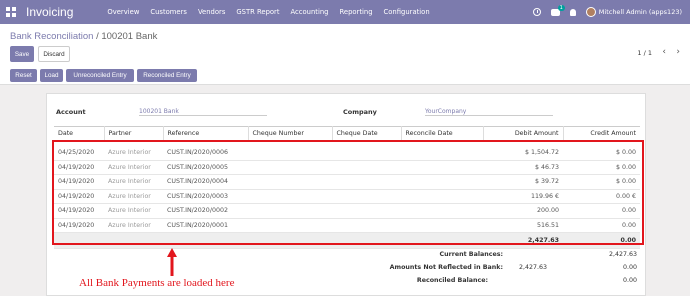 The height and width of the screenshot is (296, 690). What do you see at coordinates (54, 54) in the screenshot?
I see `discard-button: Discard` at bounding box center [54, 54].